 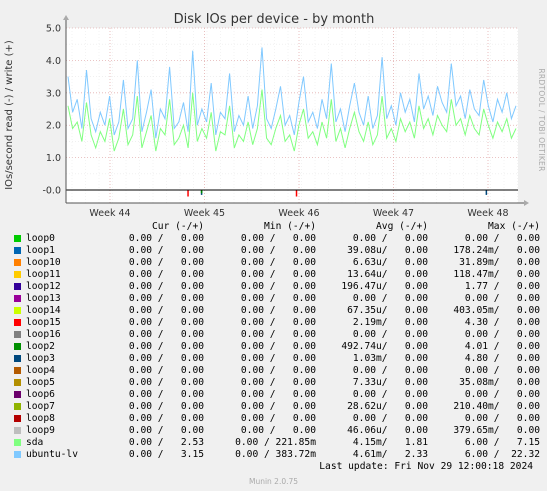 What do you see at coordinates (40, 250) in the screenshot?
I see `legend-device-name: loop1` at bounding box center [40, 250].